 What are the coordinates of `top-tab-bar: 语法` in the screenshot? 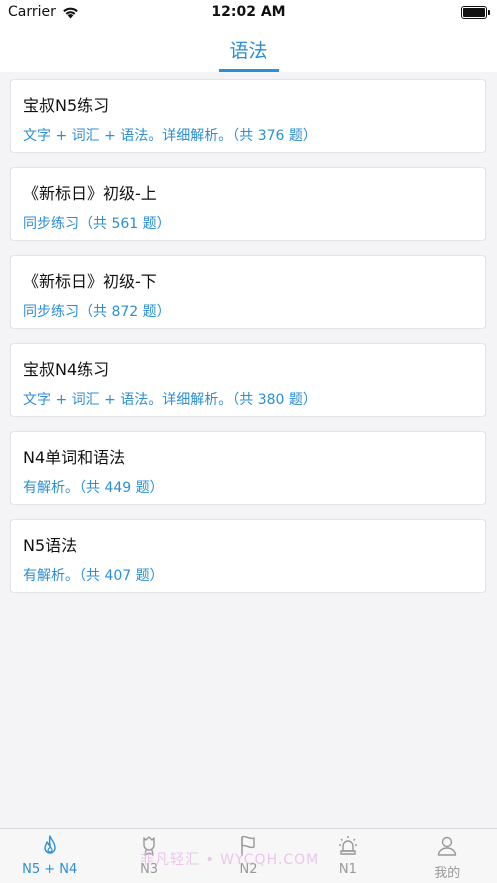 It's located at (248, 49).